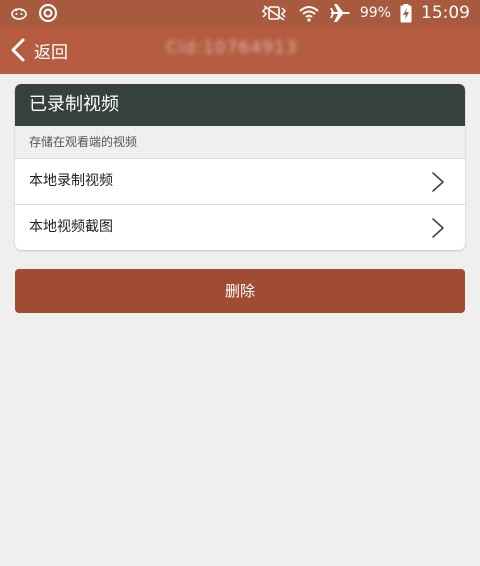 This screenshot has width=480, height=566. What do you see at coordinates (51, 52) in the screenshot?
I see `back-label: 返回` at bounding box center [51, 52].